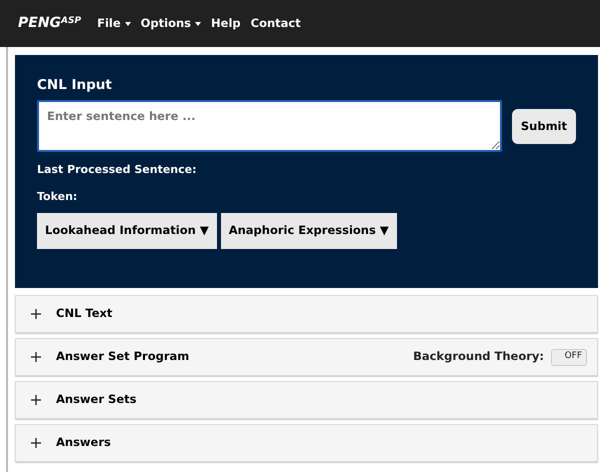 This screenshot has width=600, height=472. Describe the element at coordinates (306, 400) in the screenshot. I see `accordion-header: Answer Sets` at that location.